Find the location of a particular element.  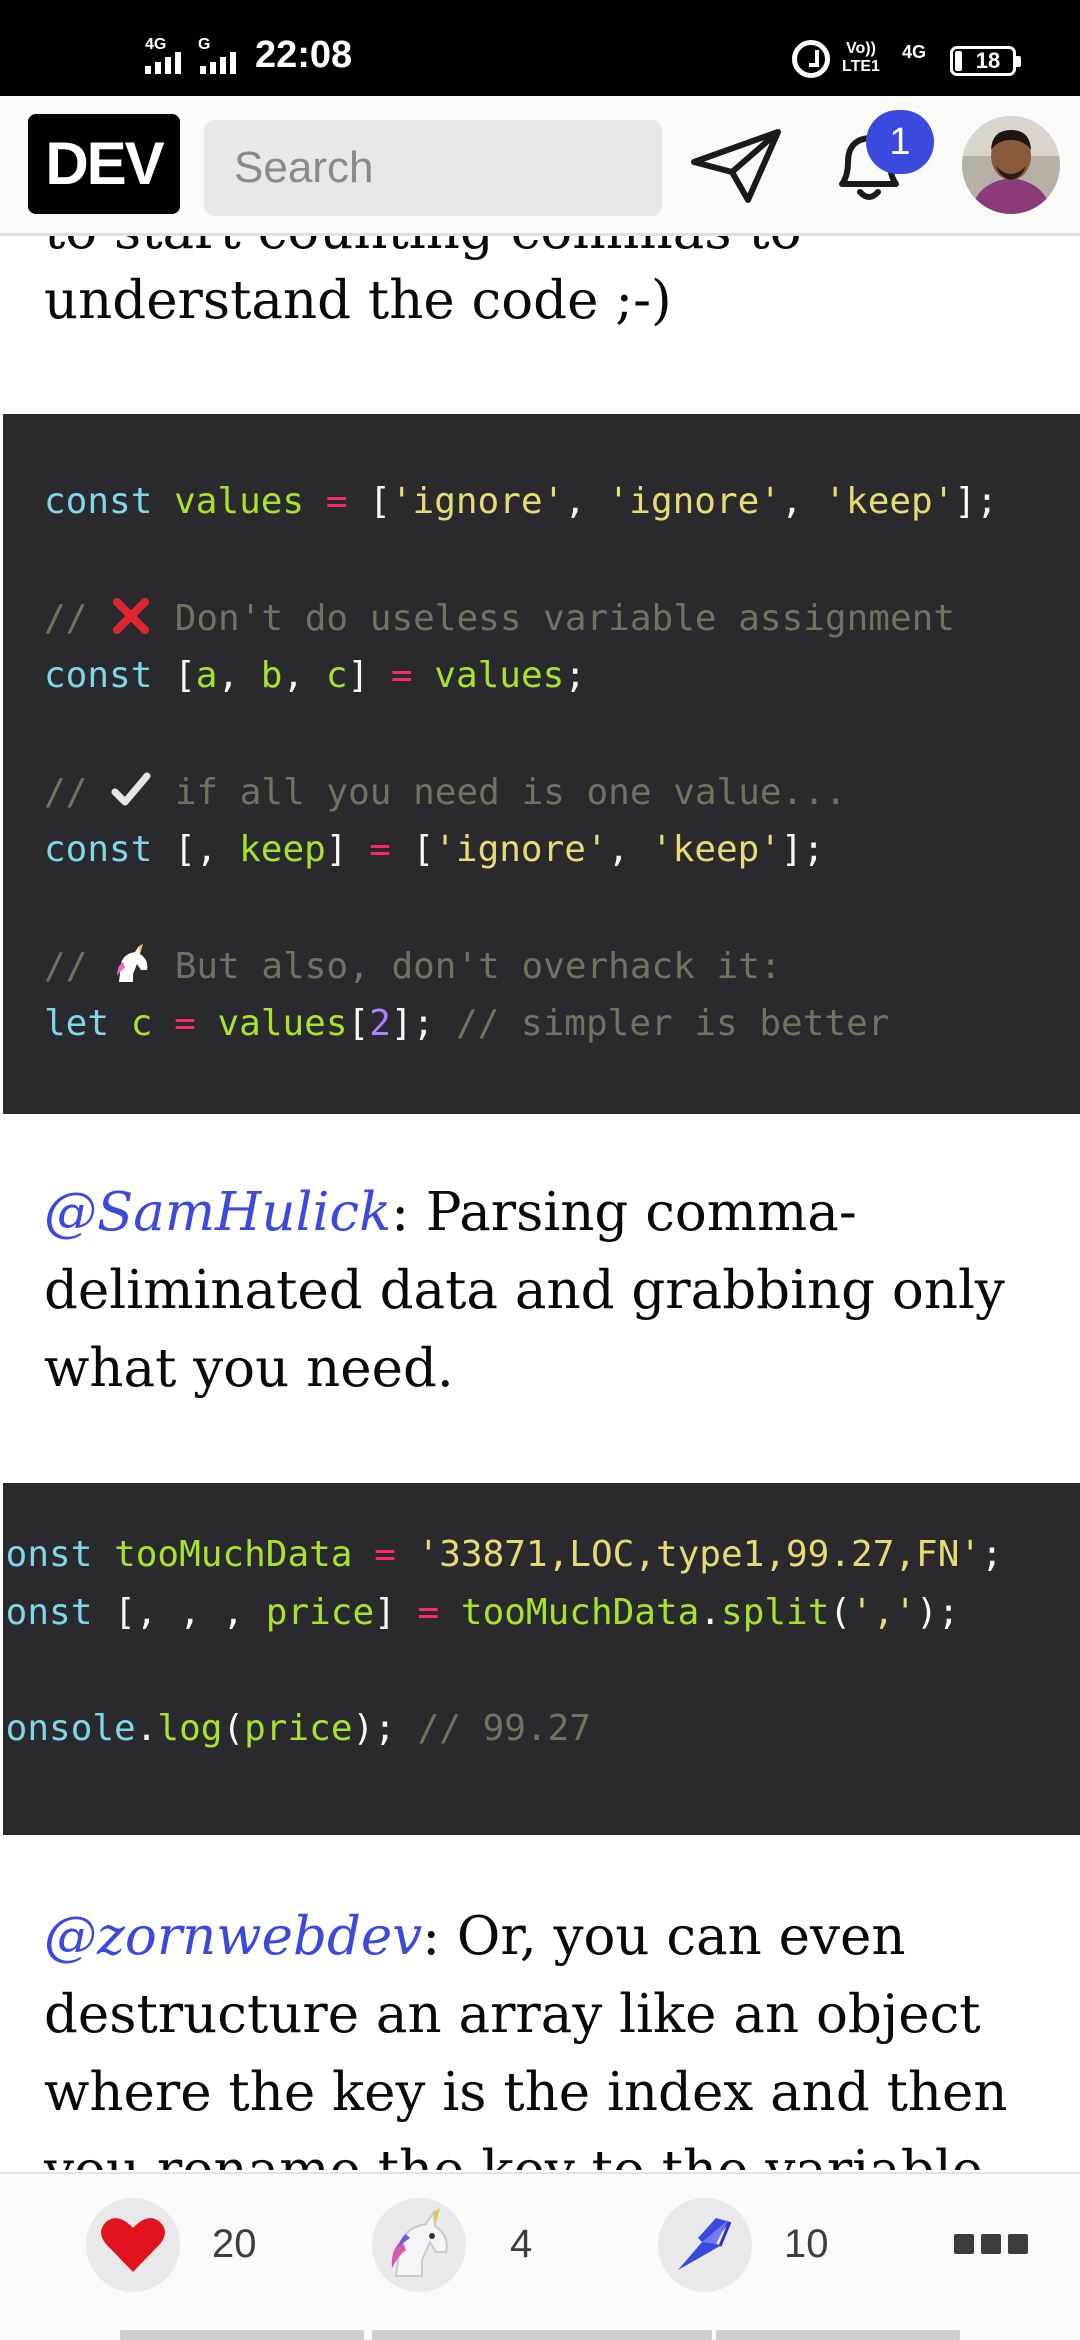

paragraph-partial: you rename the key to the variable is located at coordinates (544, 2151).